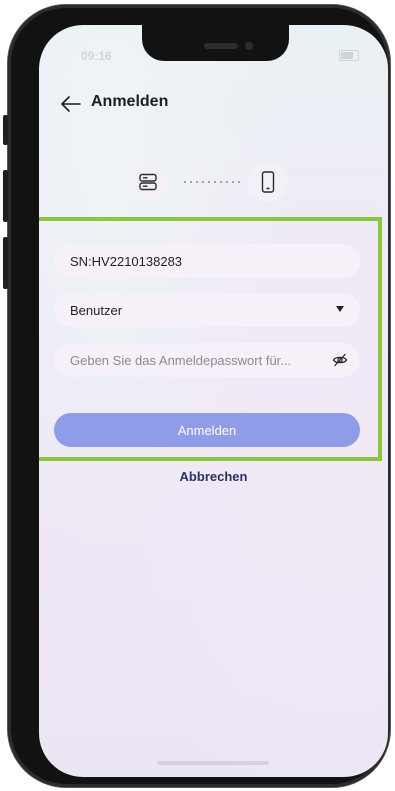 The width and height of the screenshot is (395, 791). What do you see at coordinates (126, 261) in the screenshot?
I see `serial-number-value: SN:HV2210138283` at bounding box center [126, 261].